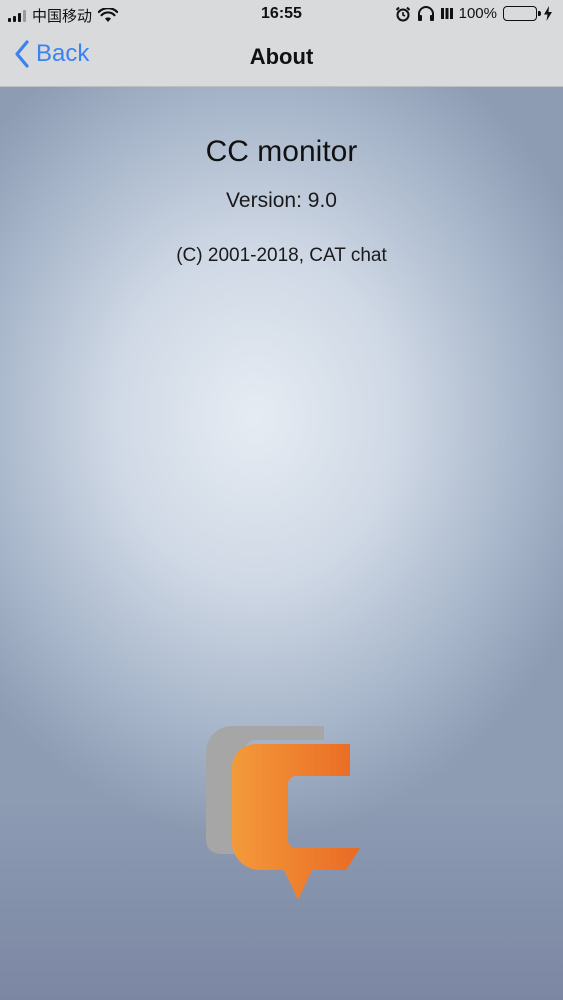 Image resolution: width=563 pixels, height=1000 pixels. I want to click on battery-percent: 100%, so click(477, 13).